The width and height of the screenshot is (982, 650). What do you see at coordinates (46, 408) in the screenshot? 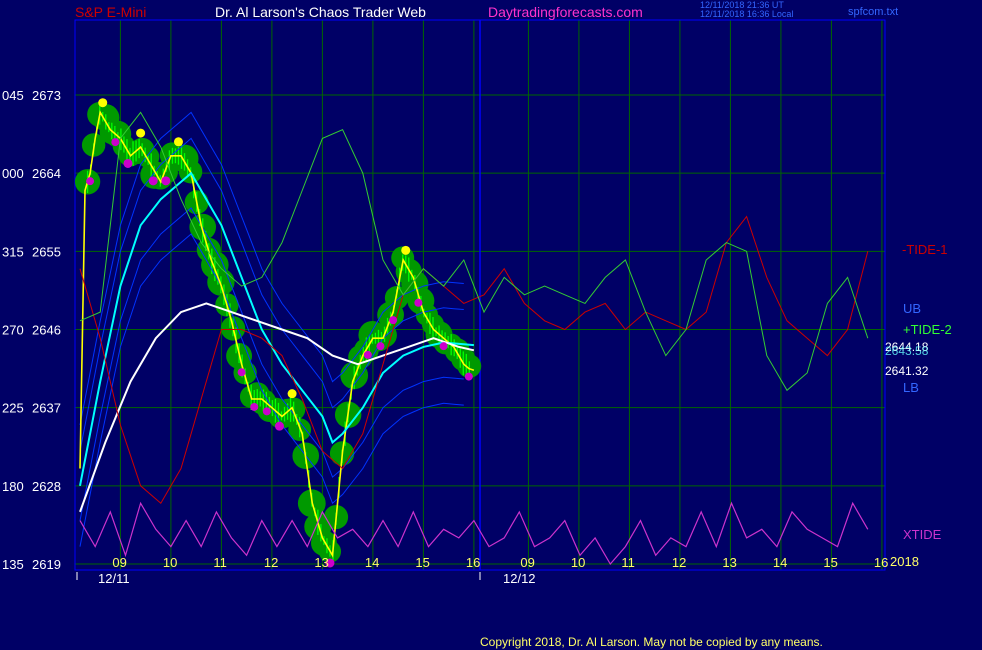
I see `y-tick-right: 2637` at bounding box center [46, 408].